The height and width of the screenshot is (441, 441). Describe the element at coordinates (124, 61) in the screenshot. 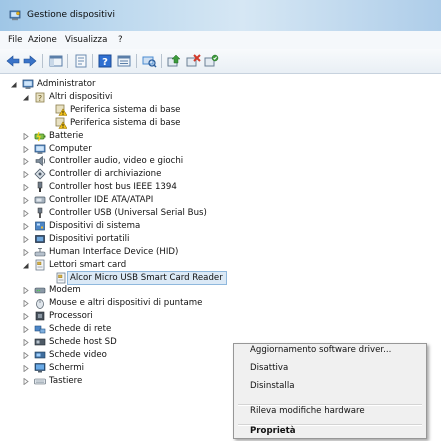

I see `view-icon` at that location.